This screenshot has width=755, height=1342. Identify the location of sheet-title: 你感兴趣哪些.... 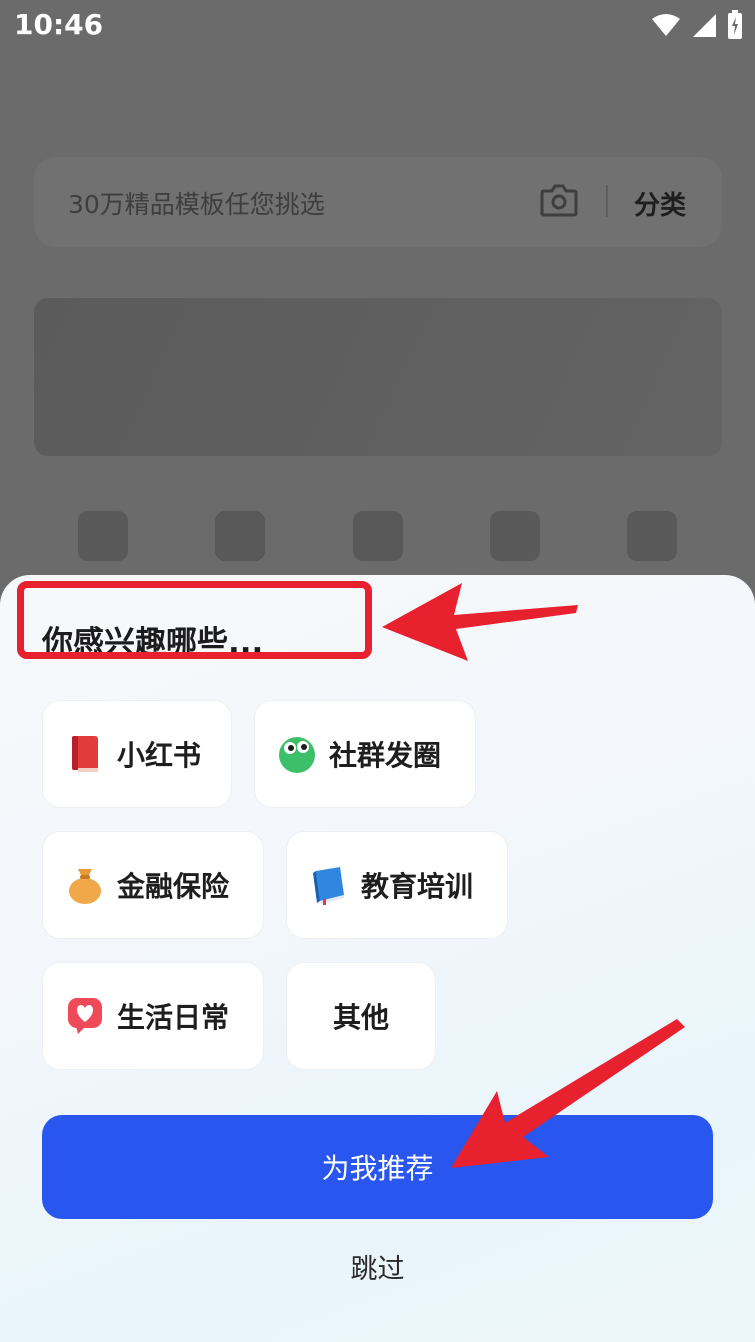
(153, 643).